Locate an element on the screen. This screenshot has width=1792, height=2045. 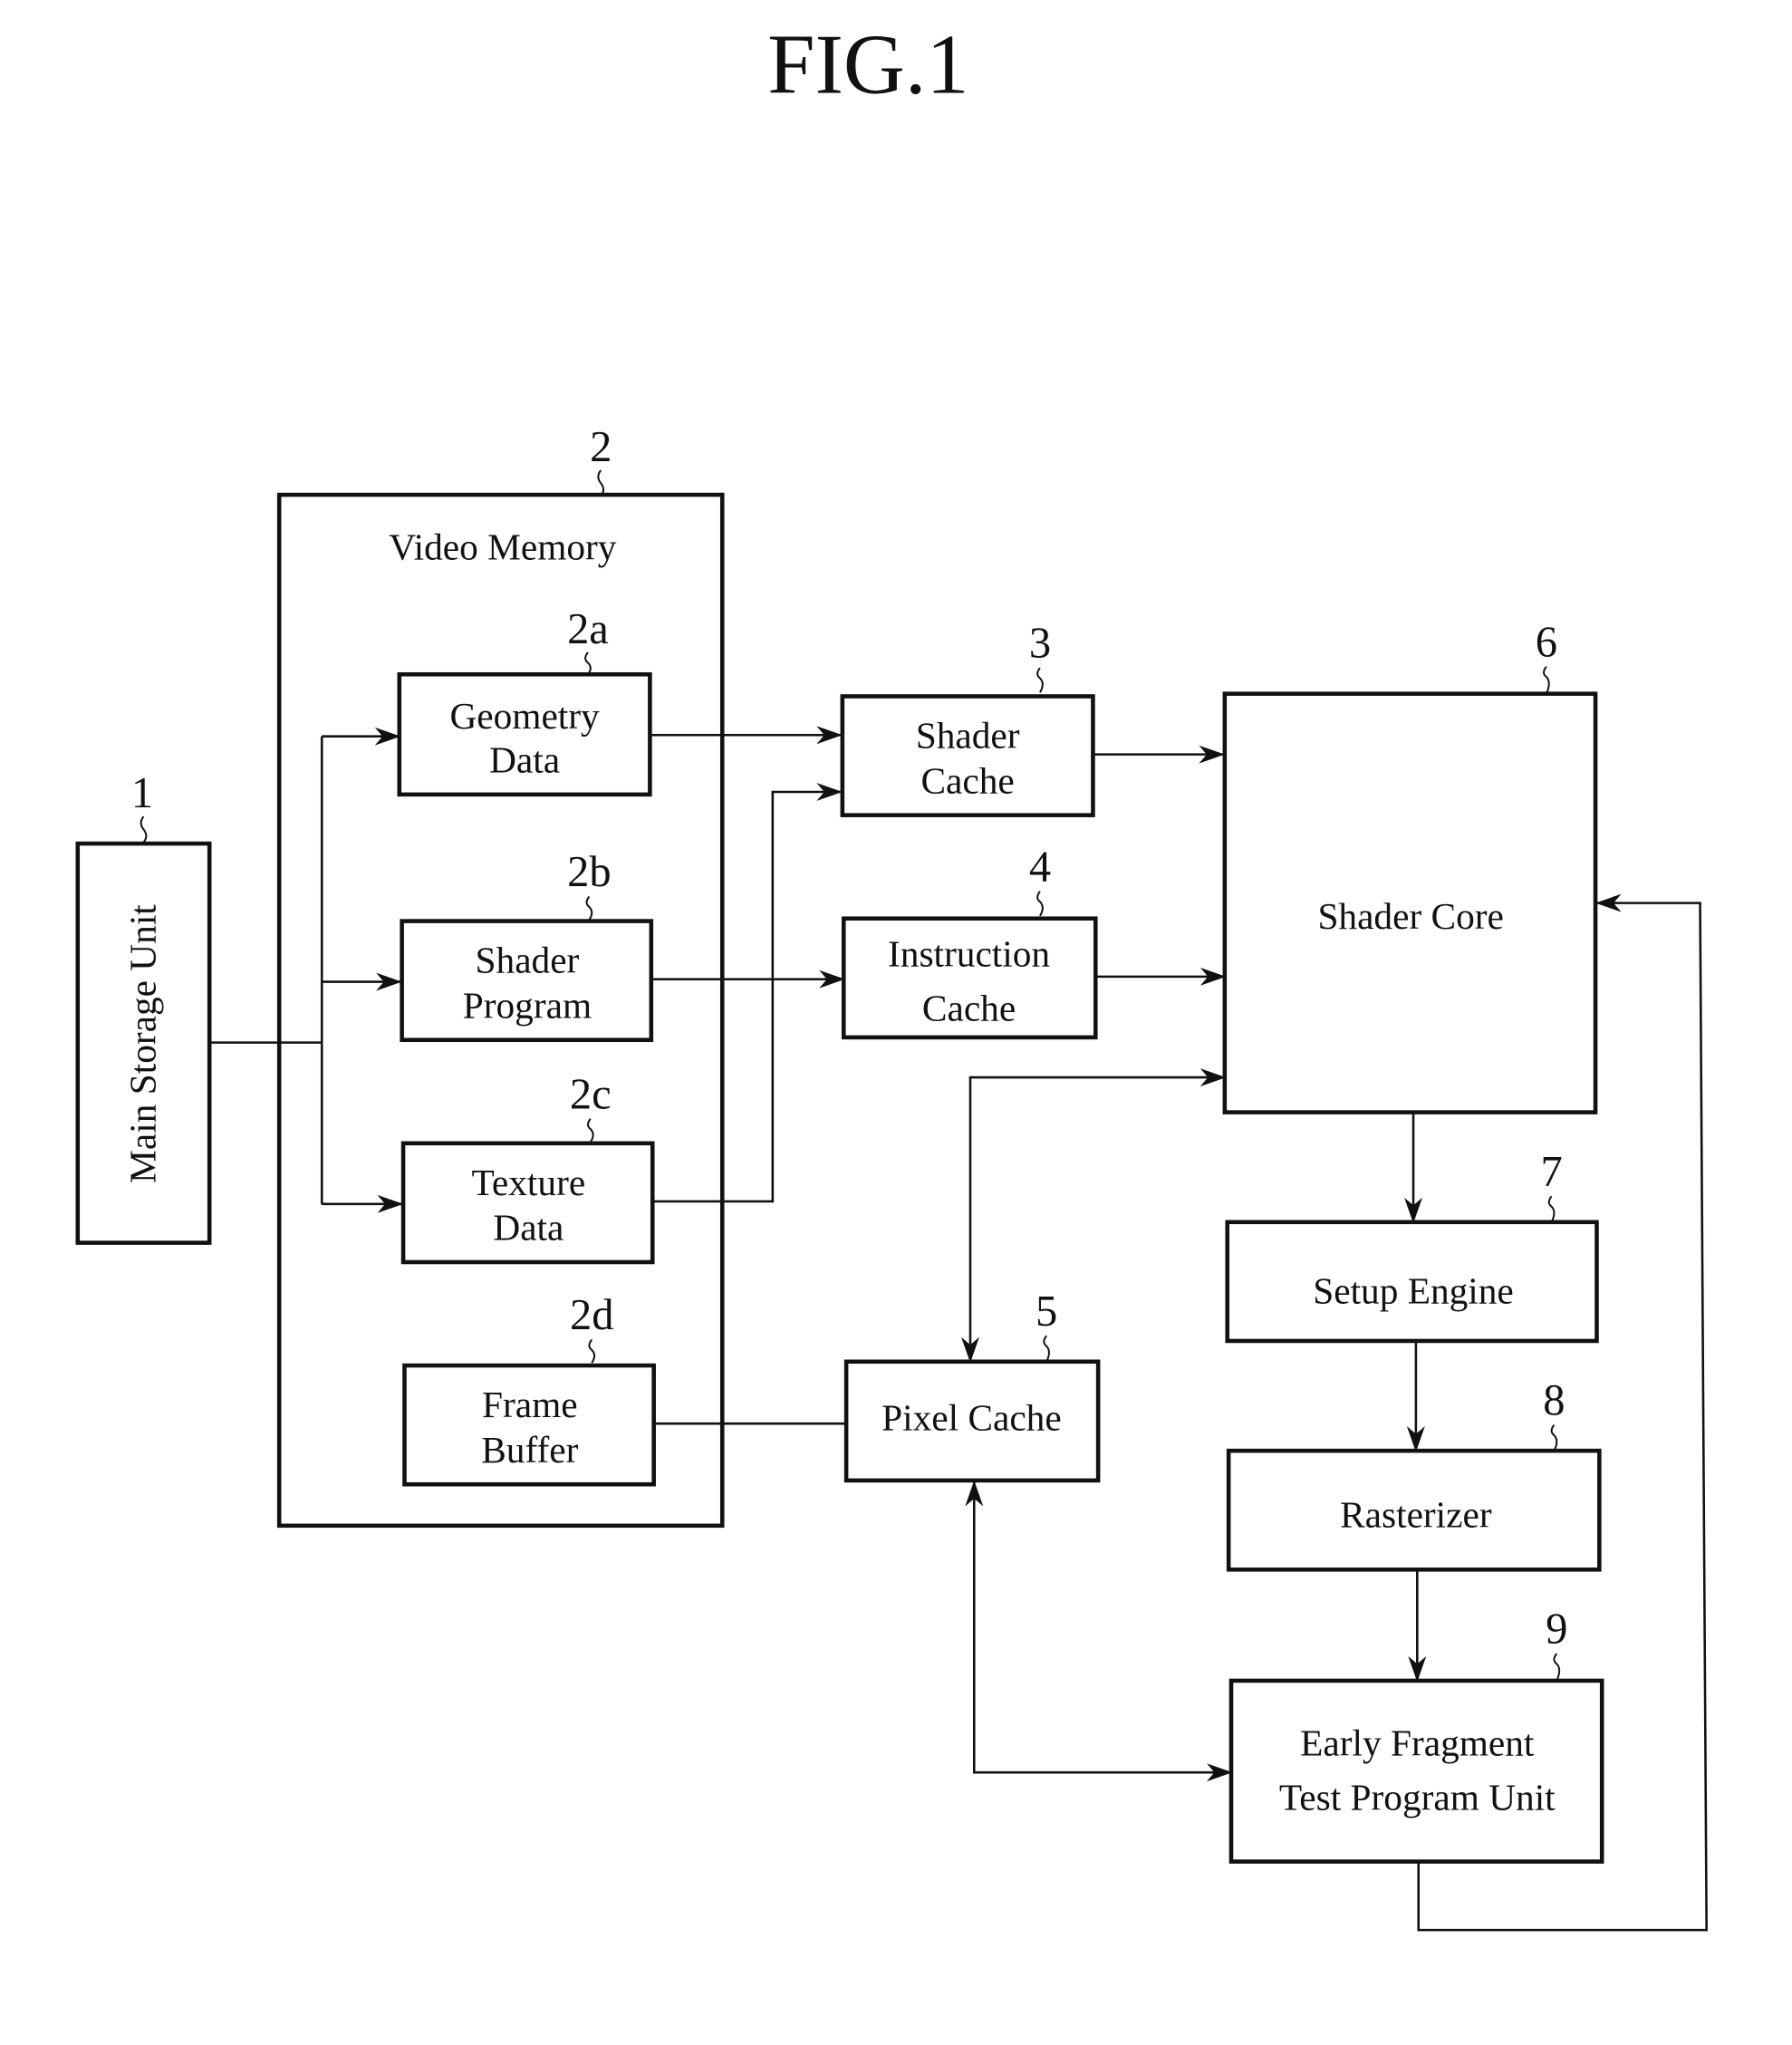
ref-3: 3 is located at coordinates (1040, 644).